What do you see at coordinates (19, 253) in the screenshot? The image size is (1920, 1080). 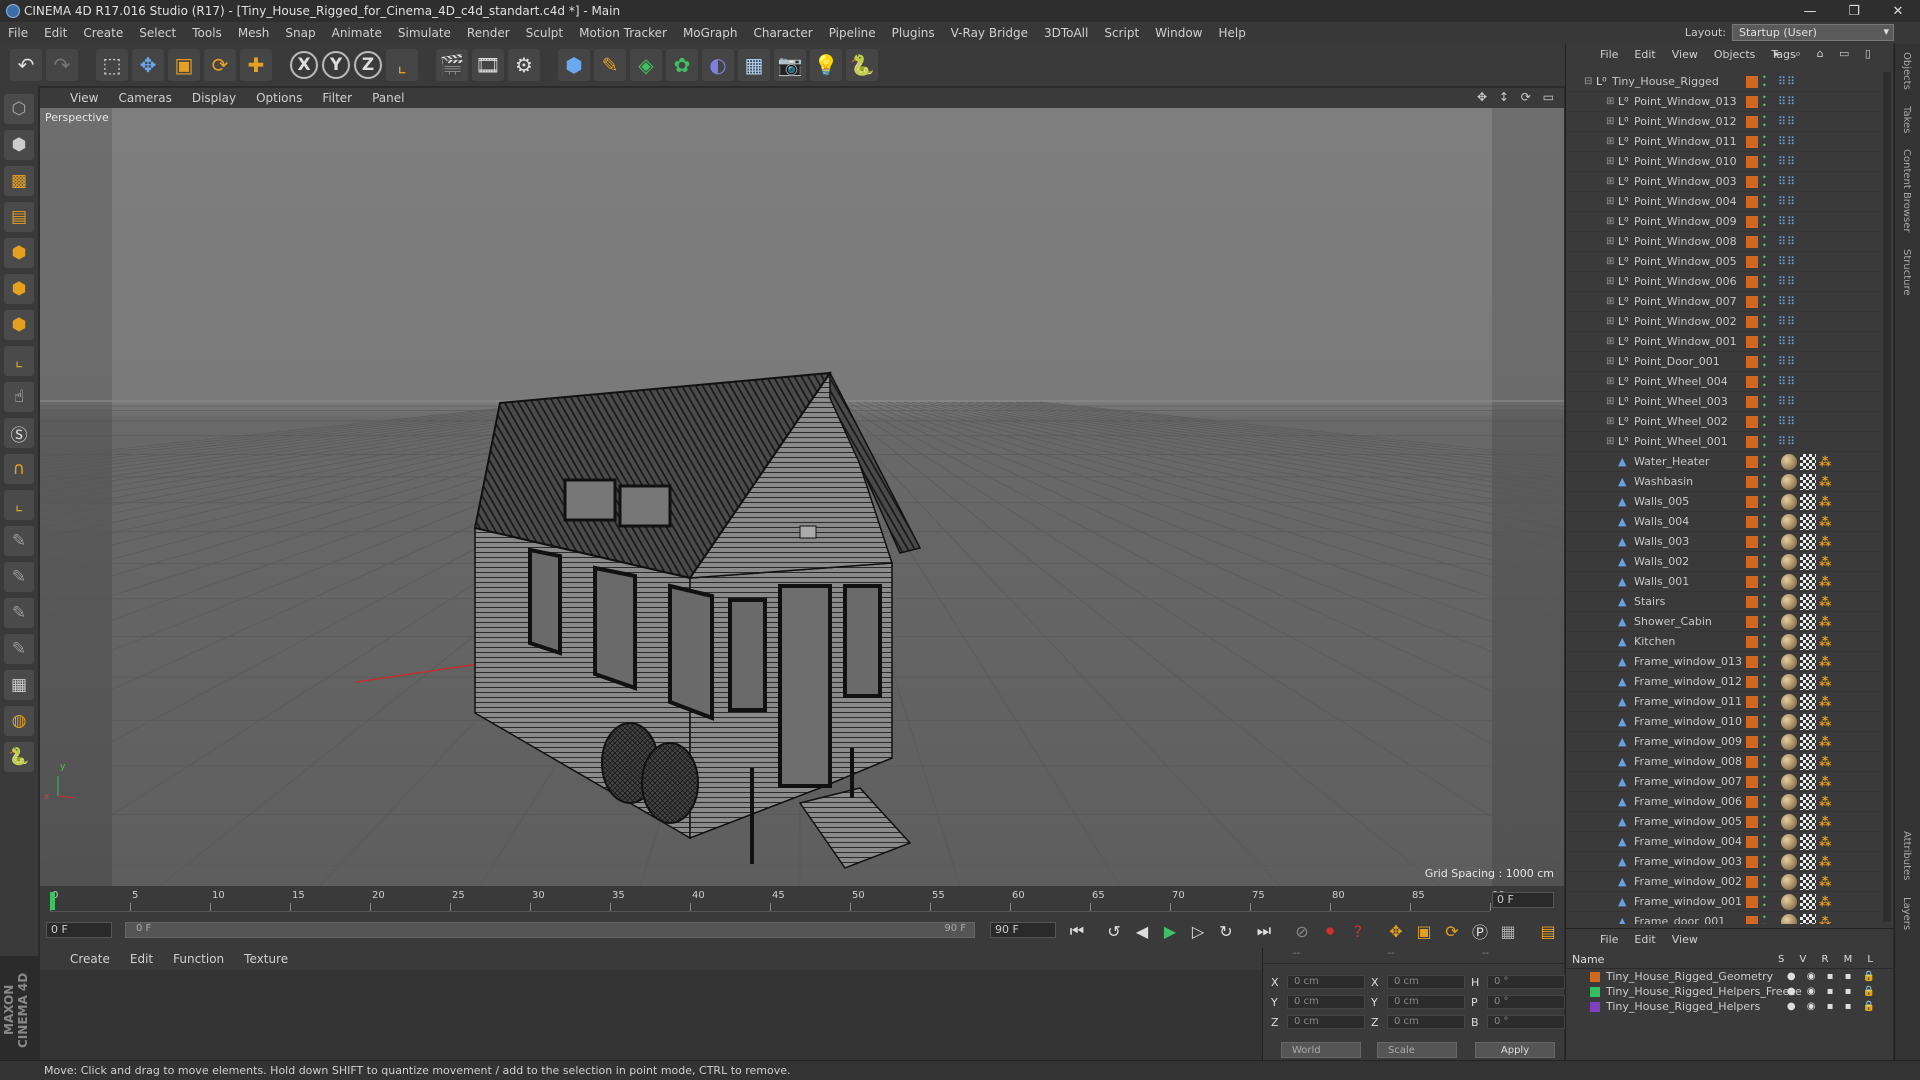 I see `points-mode-icon: ⬢` at bounding box center [19, 253].